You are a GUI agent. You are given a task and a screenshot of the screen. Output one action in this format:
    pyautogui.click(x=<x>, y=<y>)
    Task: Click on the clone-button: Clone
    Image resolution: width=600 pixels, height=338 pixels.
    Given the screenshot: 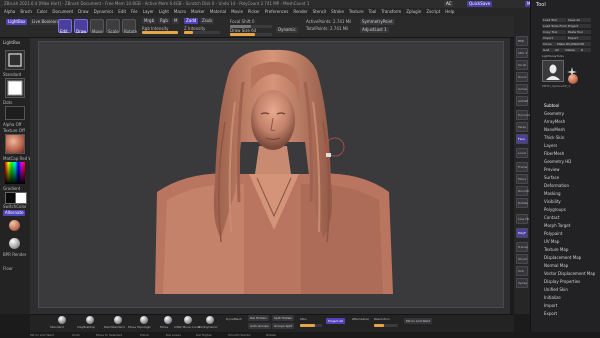 What is the action you would take?
    pyautogui.click(x=549, y=44)
    